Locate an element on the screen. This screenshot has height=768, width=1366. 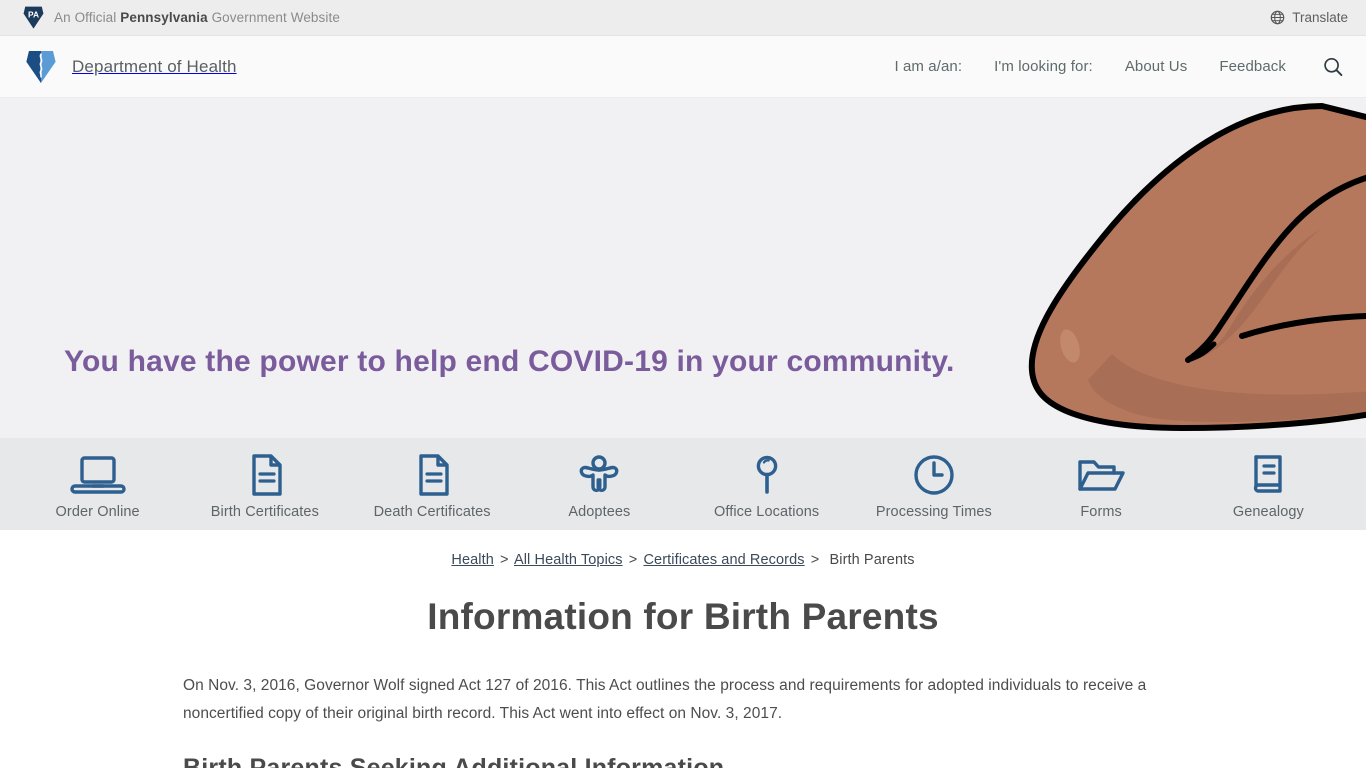
gov-banner-text-suffix: Government Website is located at coordinates (273, 17).